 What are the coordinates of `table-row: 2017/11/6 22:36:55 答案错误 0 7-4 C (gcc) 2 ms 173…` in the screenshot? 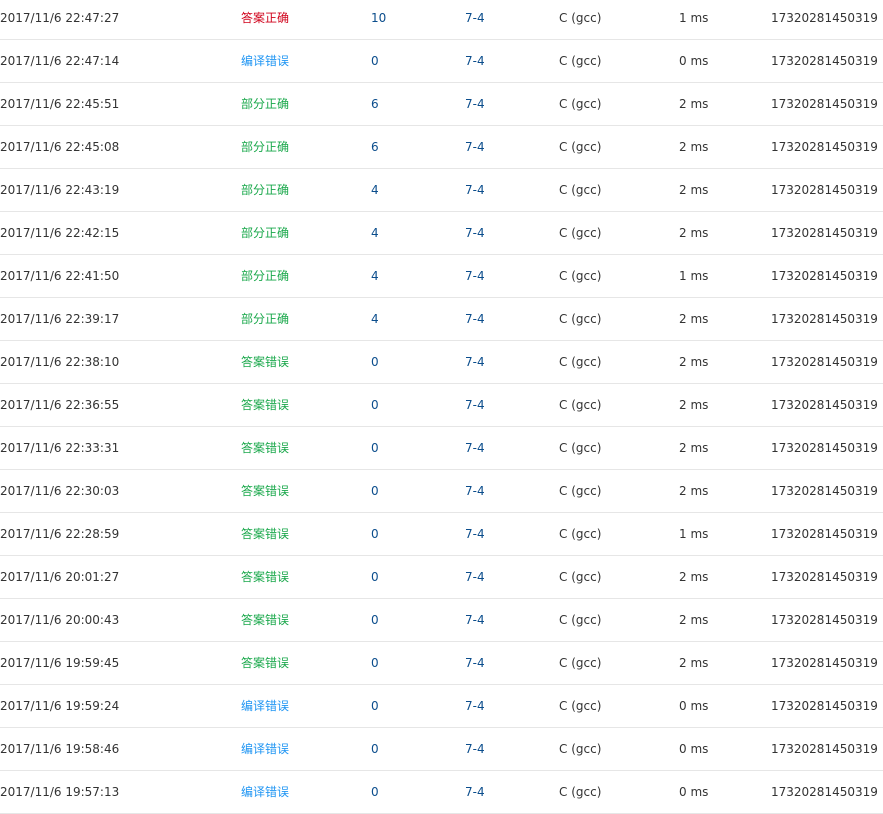 It's located at (441, 405).